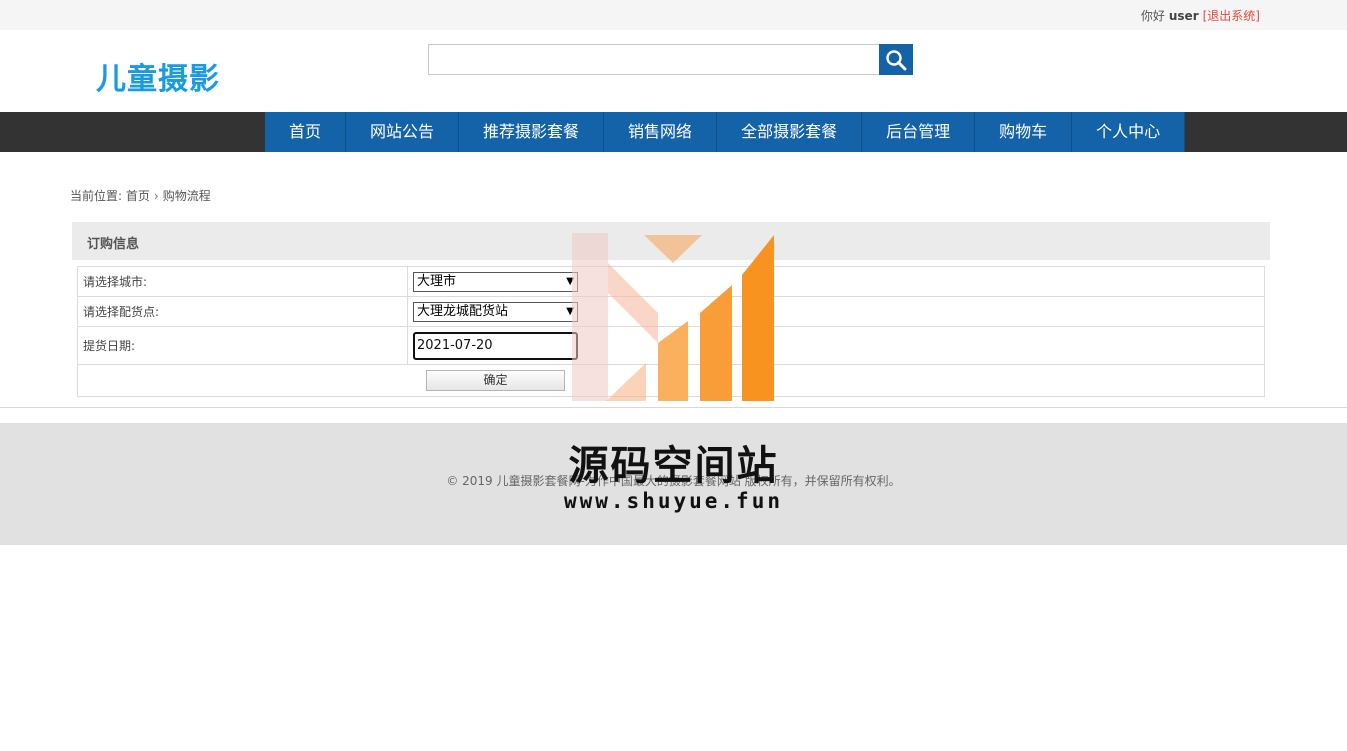 The height and width of the screenshot is (751, 1347). I want to click on order-panel-title: 订购信息, so click(113, 244).